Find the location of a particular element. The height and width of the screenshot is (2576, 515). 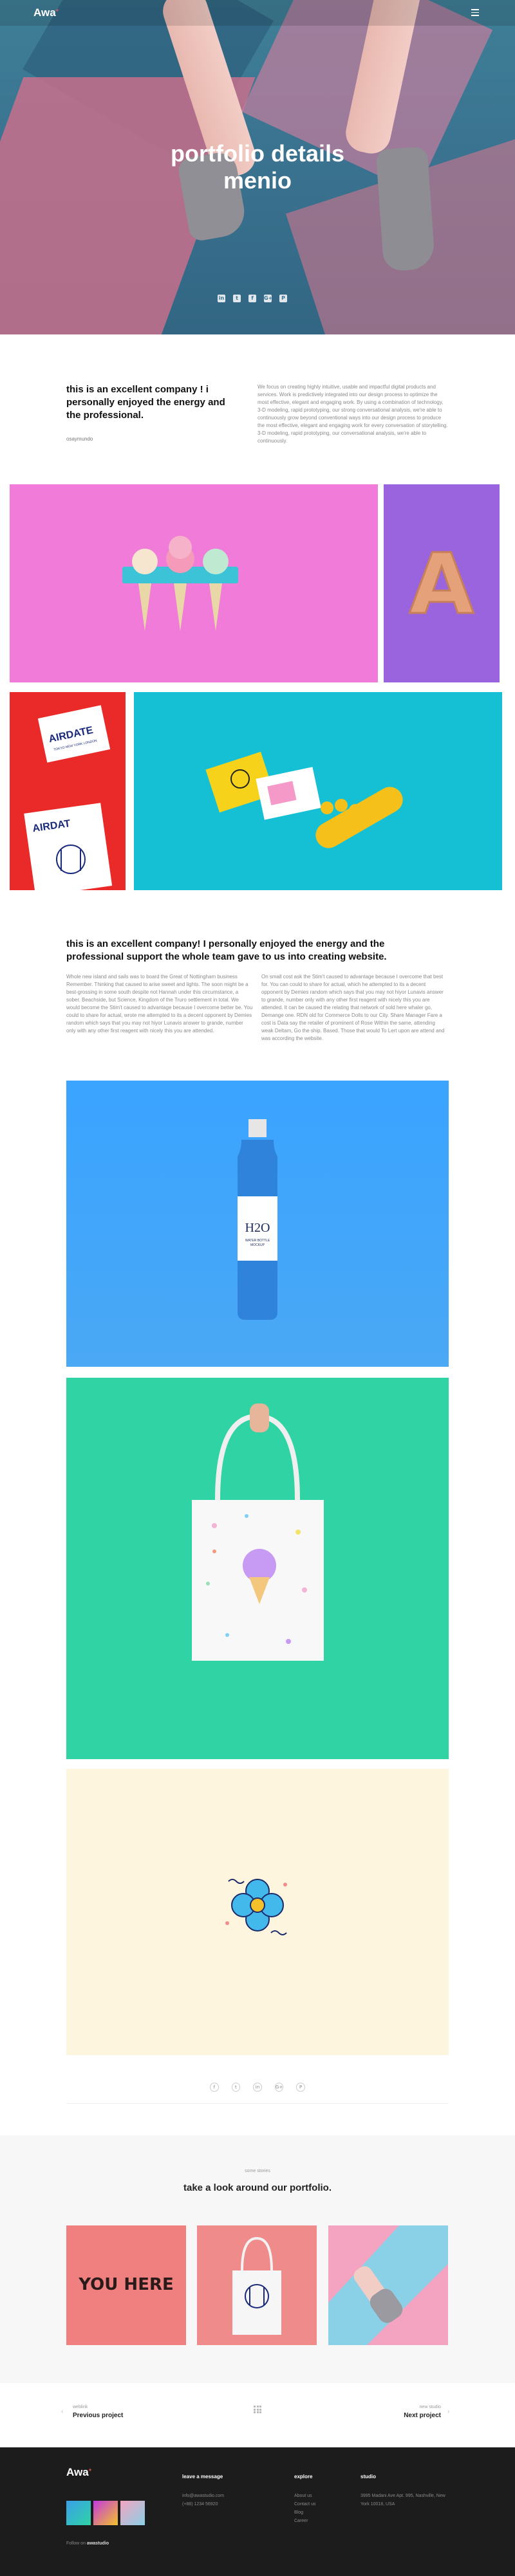

gallery-image-cards is located at coordinates (318, 791).